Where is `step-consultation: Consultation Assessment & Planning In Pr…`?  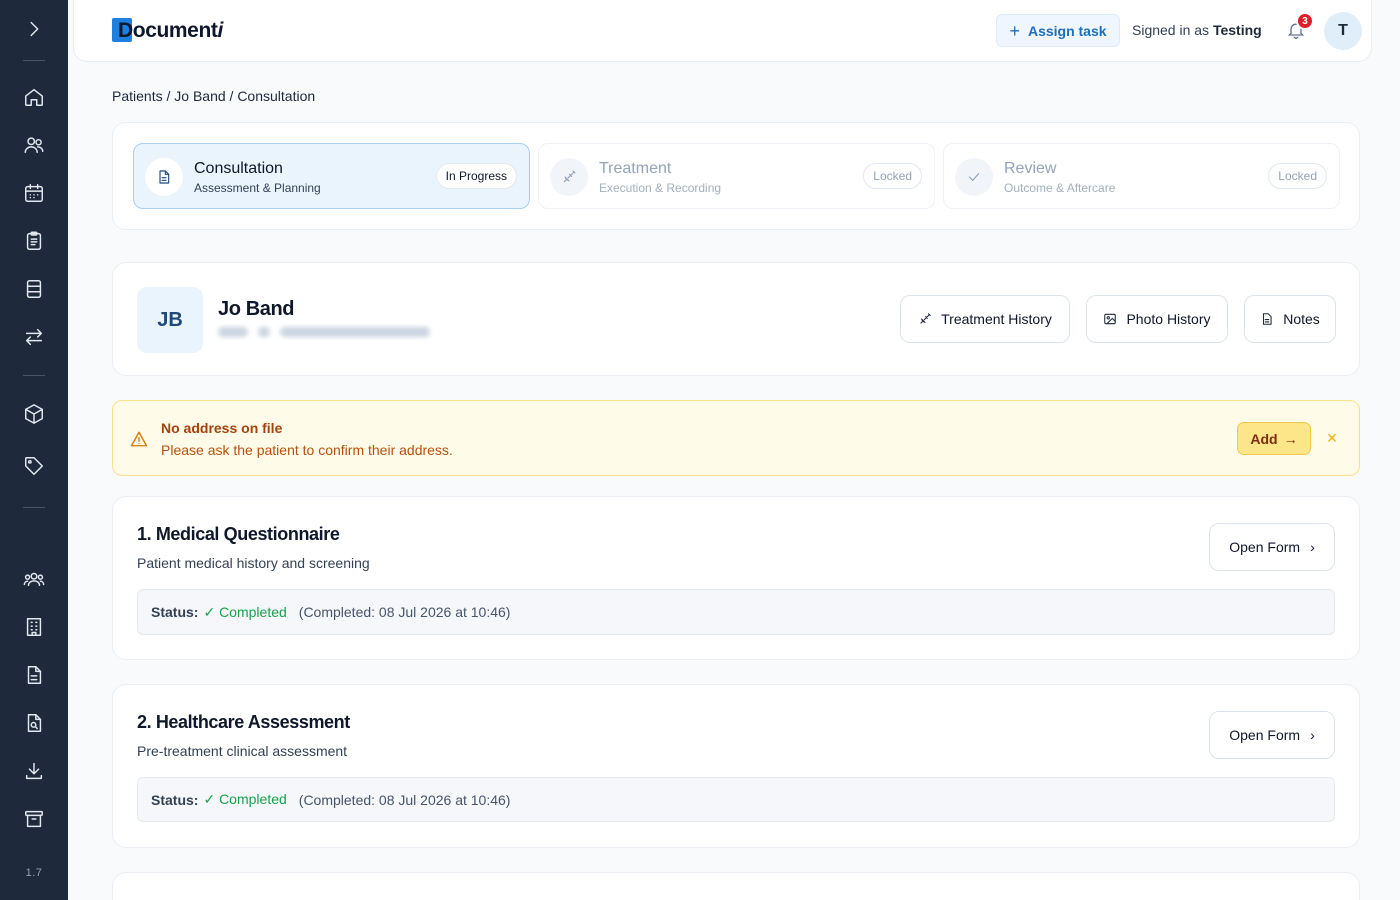
step-consultation: Consultation Assessment & Planning In Pr… is located at coordinates (331, 176).